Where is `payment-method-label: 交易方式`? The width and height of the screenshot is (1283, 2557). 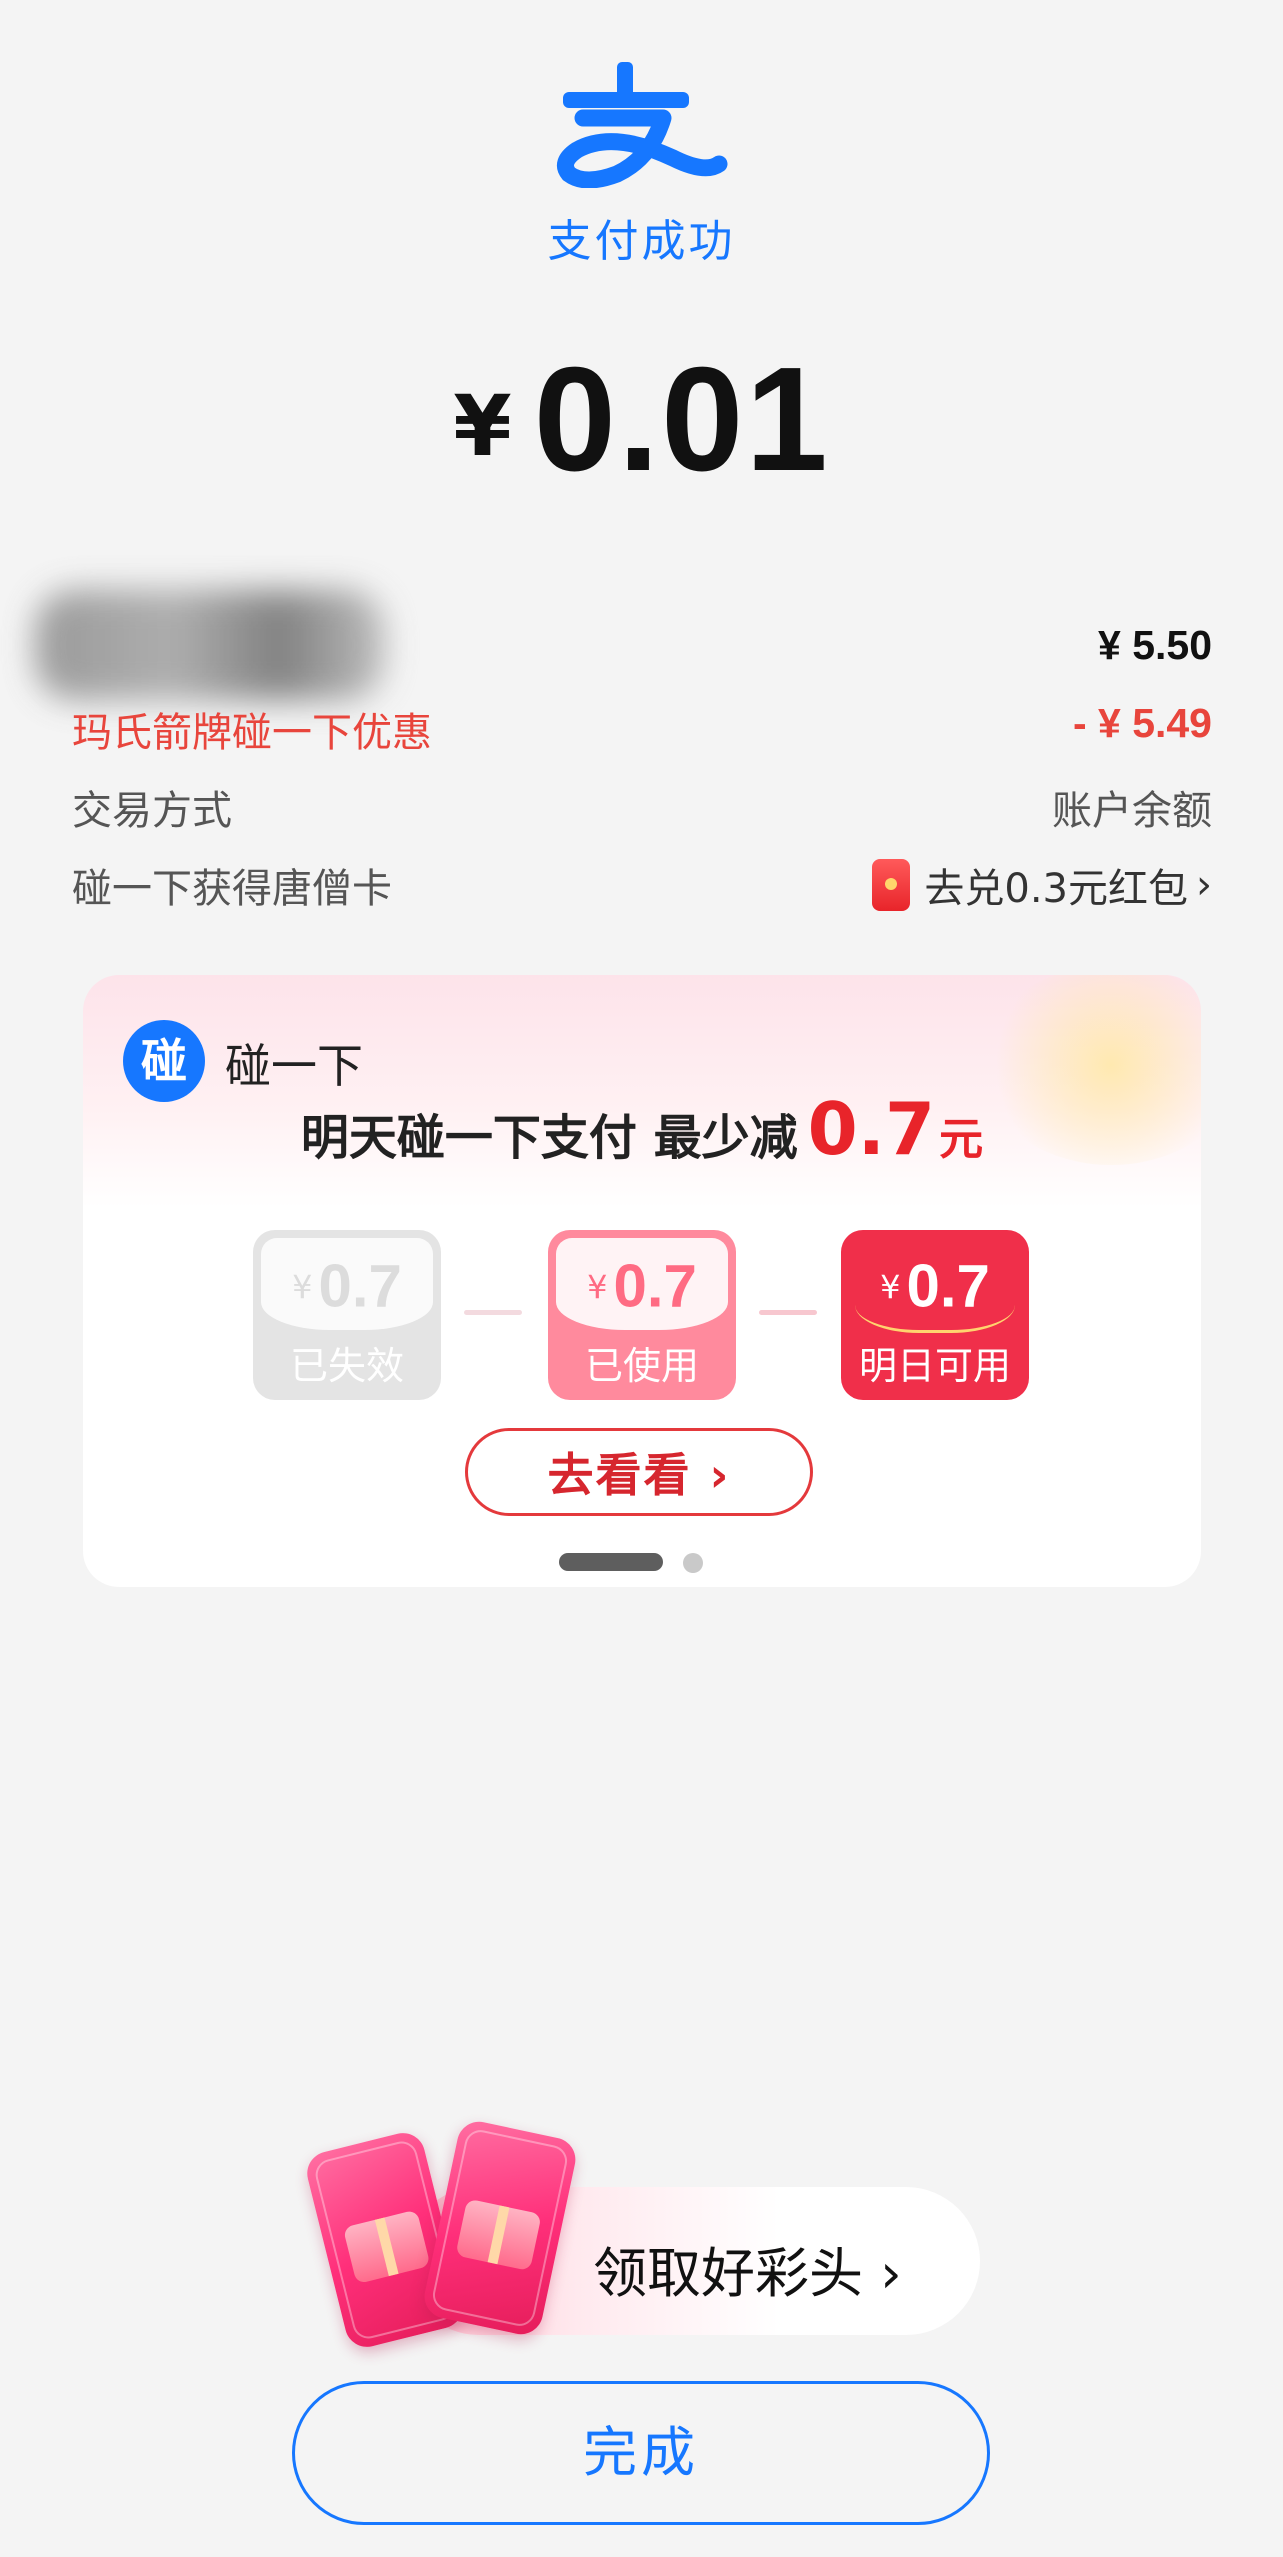
payment-method-label: 交易方式 is located at coordinates (152, 811).